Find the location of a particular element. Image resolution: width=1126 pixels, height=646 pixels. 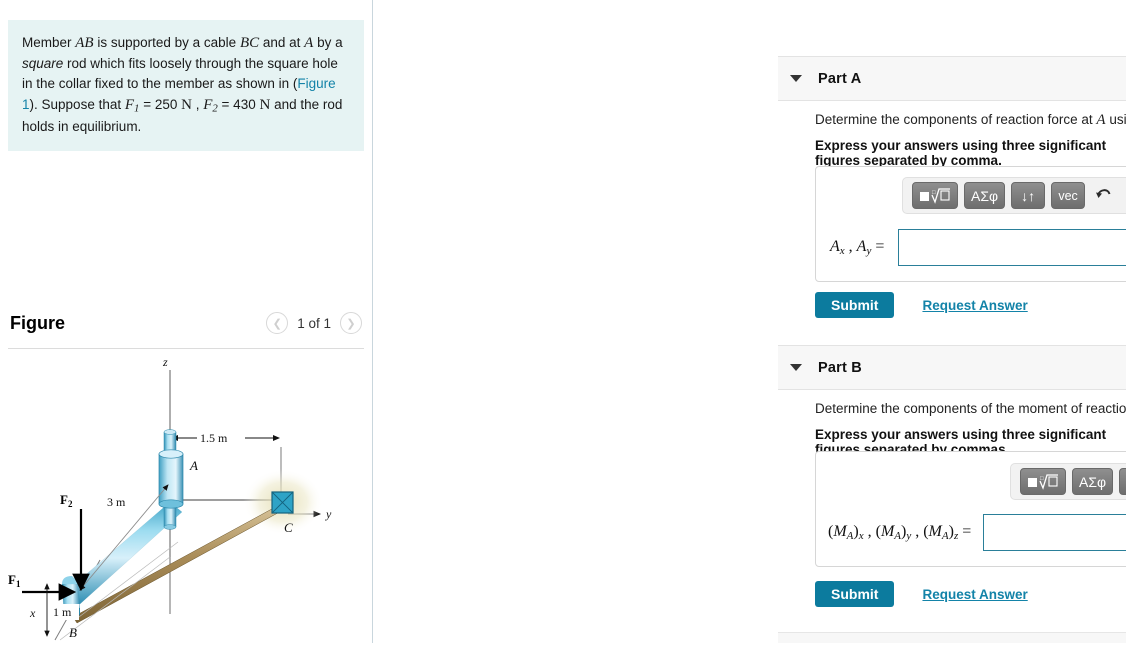

part-a-title: Part A is located at coordinates (840, 78).